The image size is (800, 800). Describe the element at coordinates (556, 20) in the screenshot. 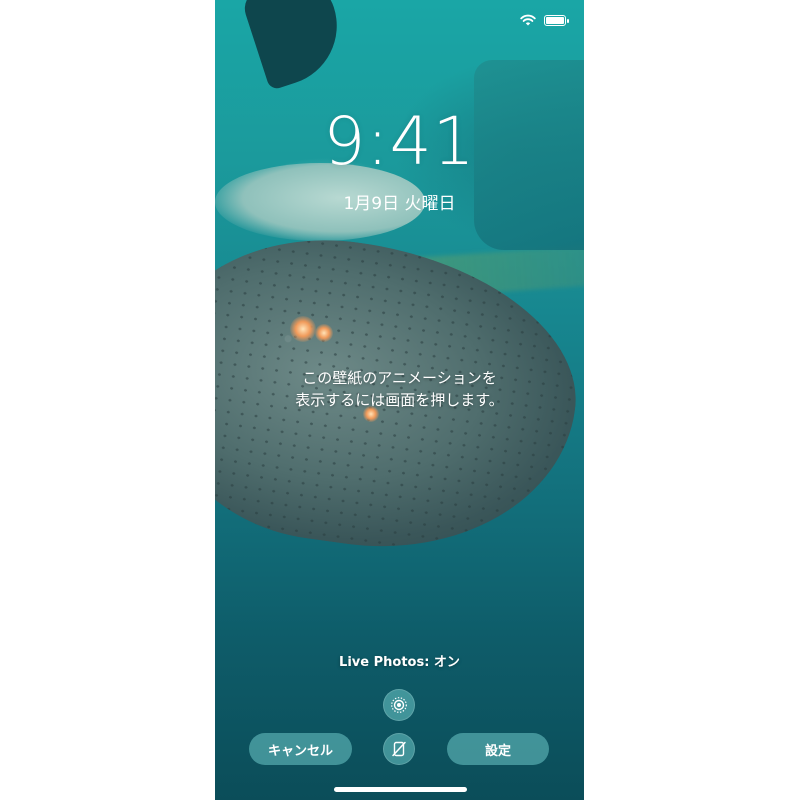

I see `battery-icon` at that location.